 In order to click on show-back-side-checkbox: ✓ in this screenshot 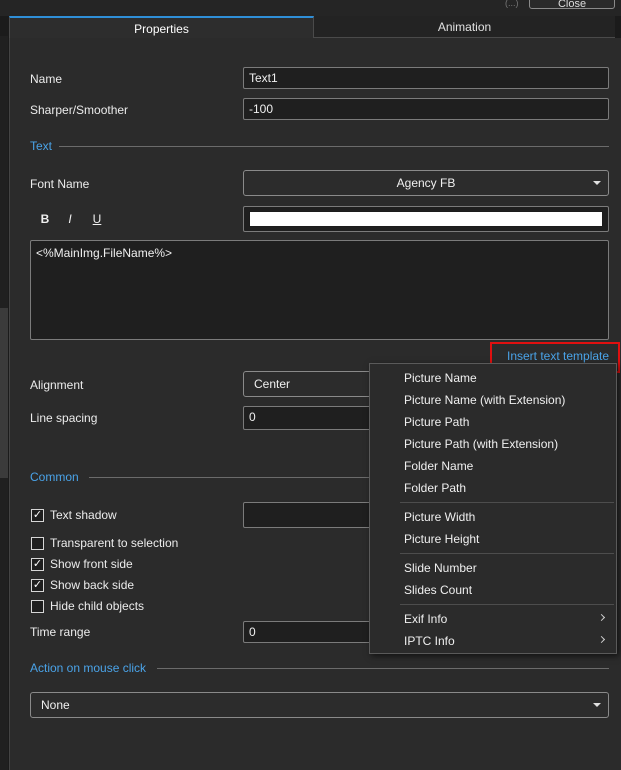, I will do `click(37, 585)`.